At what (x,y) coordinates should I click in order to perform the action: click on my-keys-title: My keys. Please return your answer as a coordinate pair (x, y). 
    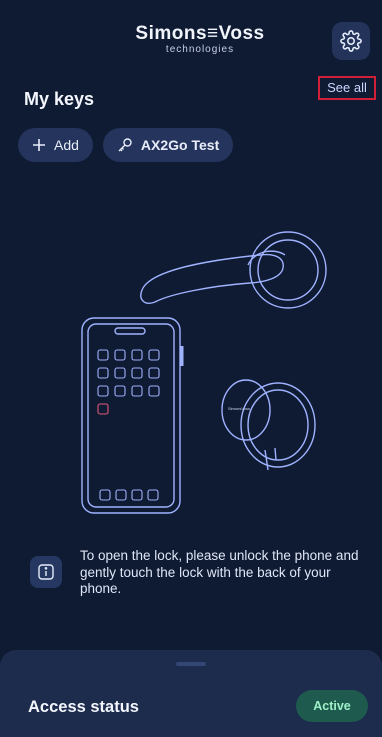
    Looking at the image, I should click on (59, 99).